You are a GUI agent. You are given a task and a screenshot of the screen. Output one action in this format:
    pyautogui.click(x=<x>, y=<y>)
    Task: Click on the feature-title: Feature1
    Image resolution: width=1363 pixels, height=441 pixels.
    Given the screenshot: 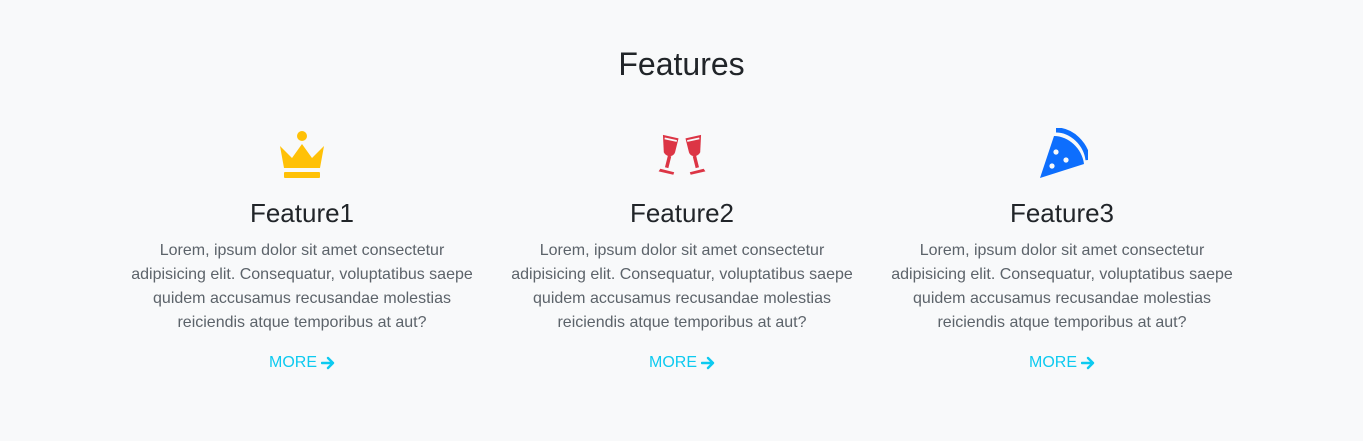 What is the action you would take?
    pyautogui.click(x=302, y=213)
    